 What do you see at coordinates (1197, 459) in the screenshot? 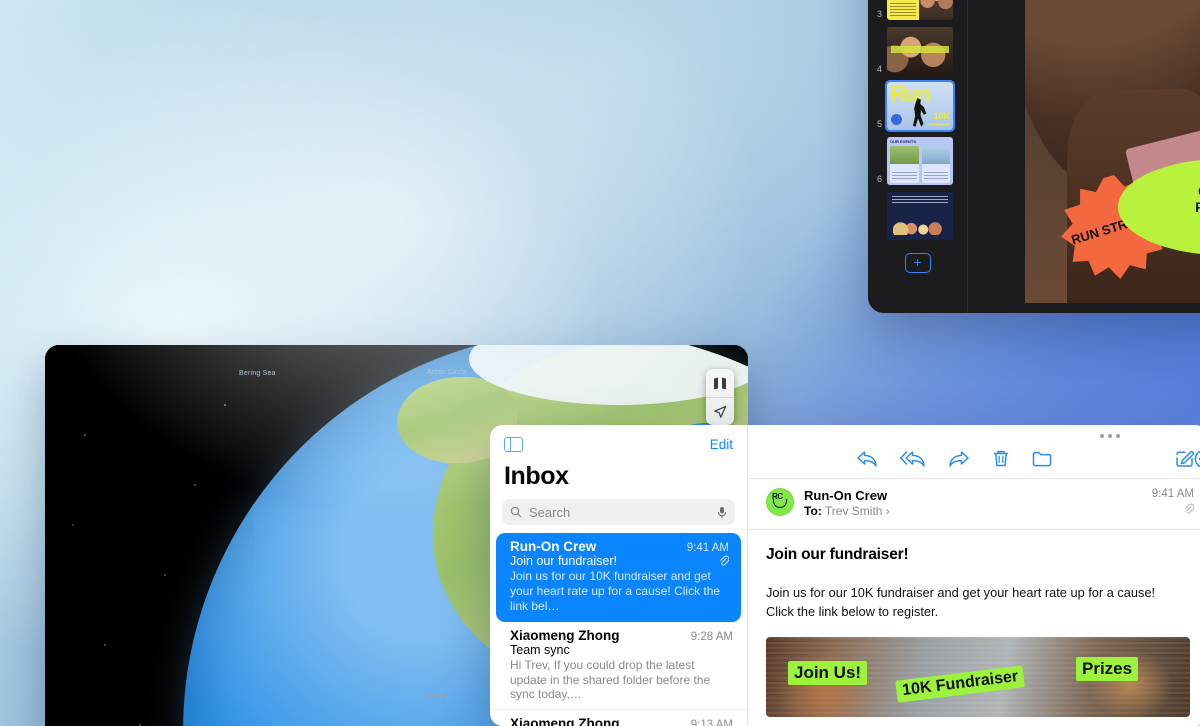
I see `more-icon` at bounding box center [1197, 459].